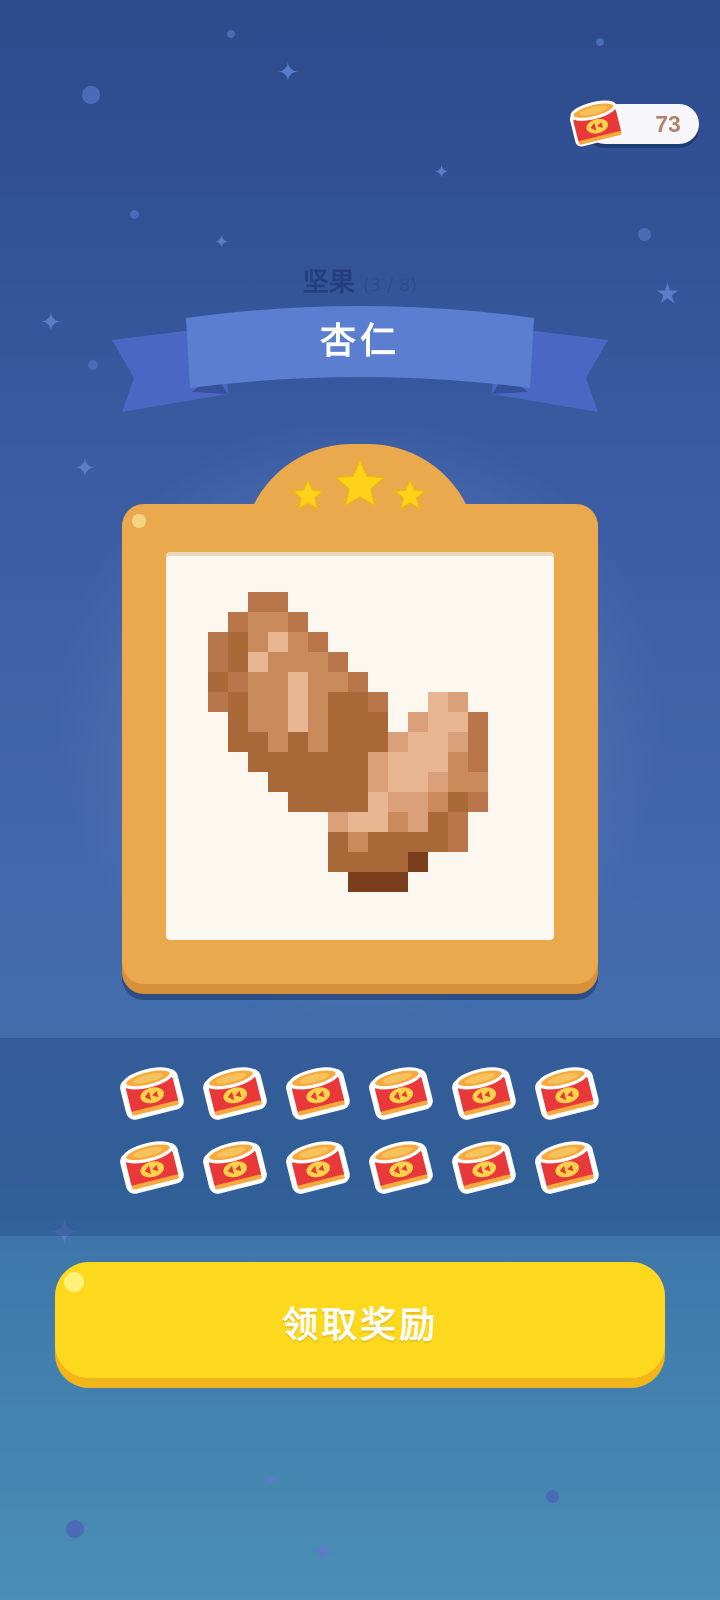 This screenshot has height=1600, width=720. I want to click on almond-pixel-art, so click(348, 742).